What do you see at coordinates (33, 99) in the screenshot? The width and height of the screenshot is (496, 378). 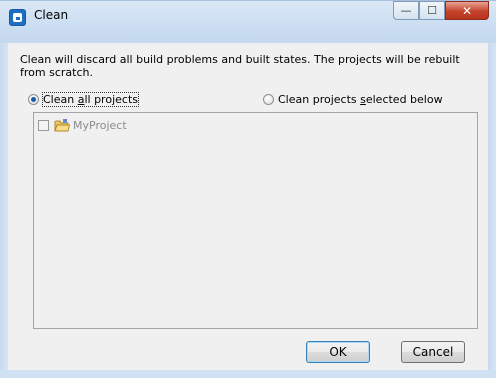 I see `clean-all-radio` at bounding box center [33, 99].